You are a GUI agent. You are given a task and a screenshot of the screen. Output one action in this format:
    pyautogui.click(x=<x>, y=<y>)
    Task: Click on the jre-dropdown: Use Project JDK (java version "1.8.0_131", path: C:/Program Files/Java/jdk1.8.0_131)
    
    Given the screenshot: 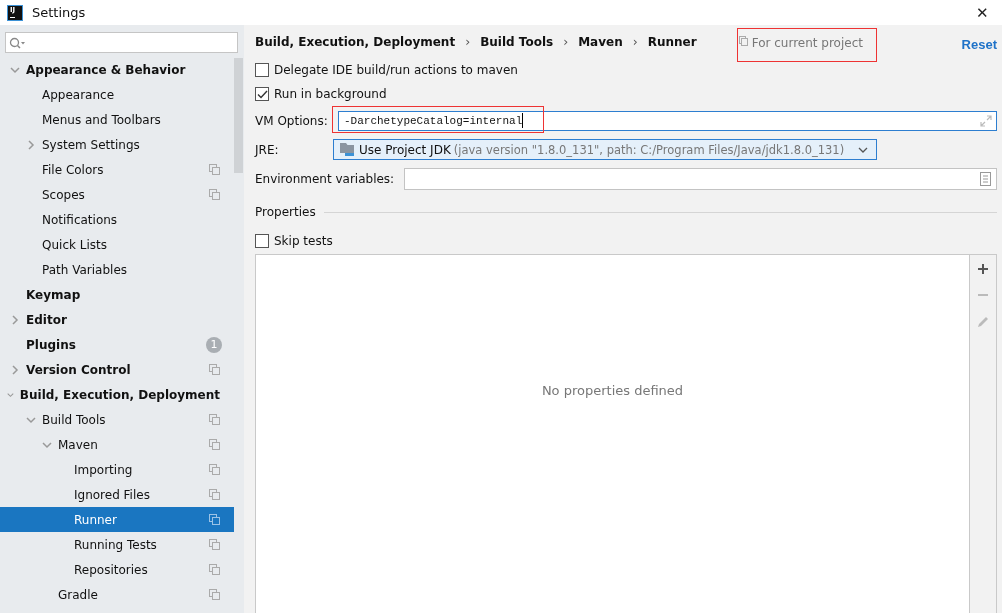 What is the action you would take?
    pyautogui.click(x=605, y=149)
    